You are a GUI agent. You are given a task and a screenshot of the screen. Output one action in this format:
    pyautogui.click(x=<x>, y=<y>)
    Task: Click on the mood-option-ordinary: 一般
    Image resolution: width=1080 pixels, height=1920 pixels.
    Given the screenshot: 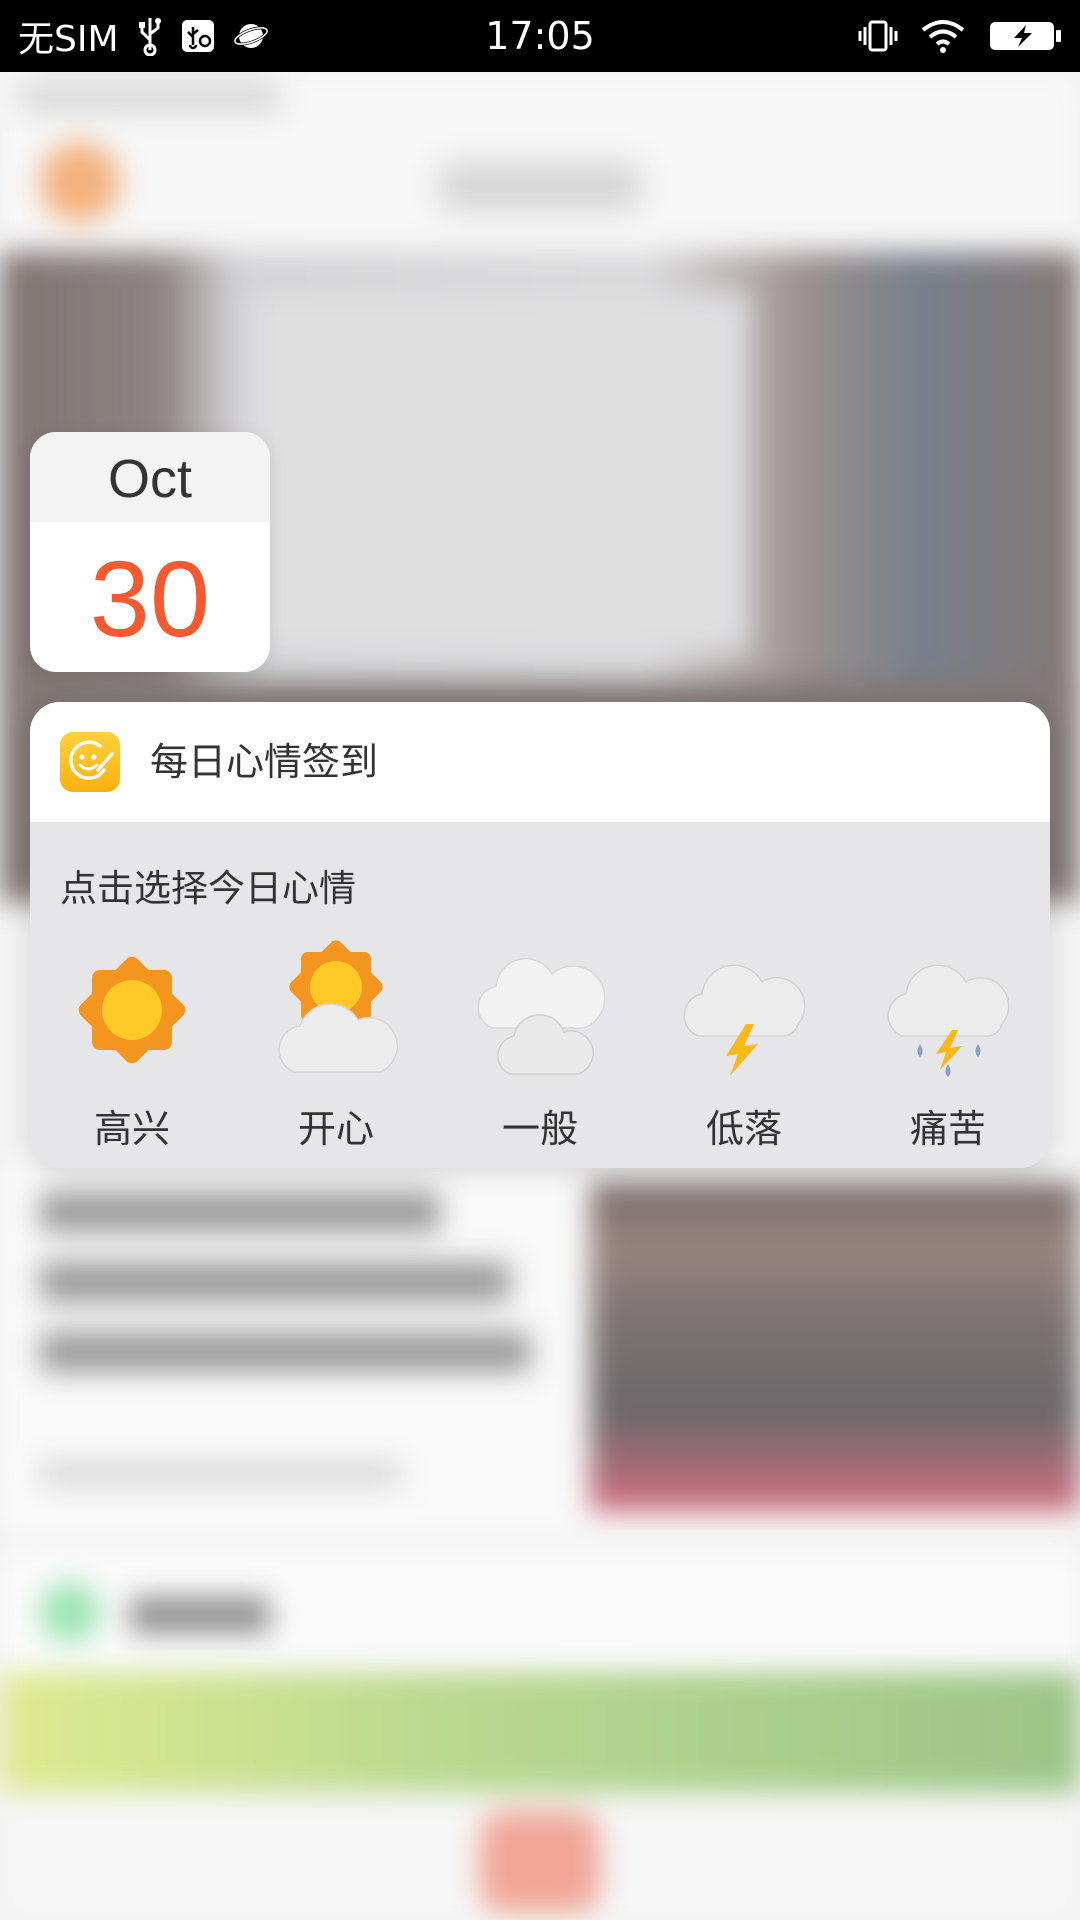 What is the action you would take?
    pyautogui.click(x=540, y=1054)
    